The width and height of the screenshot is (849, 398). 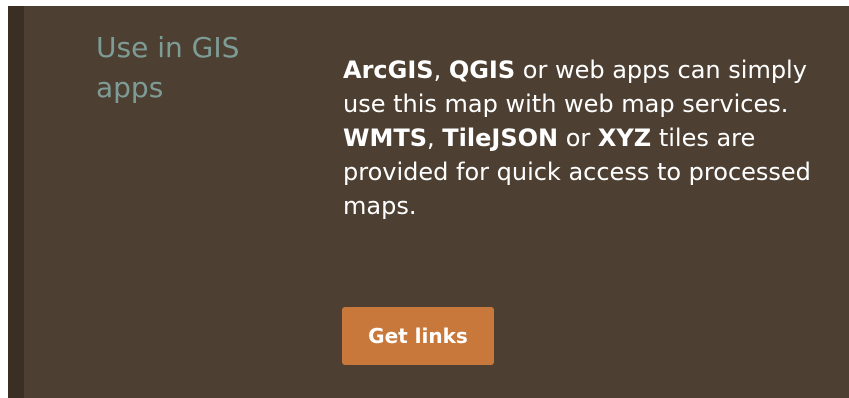 I want to click on get-links-button: Get links, so click(x=418, y=336).